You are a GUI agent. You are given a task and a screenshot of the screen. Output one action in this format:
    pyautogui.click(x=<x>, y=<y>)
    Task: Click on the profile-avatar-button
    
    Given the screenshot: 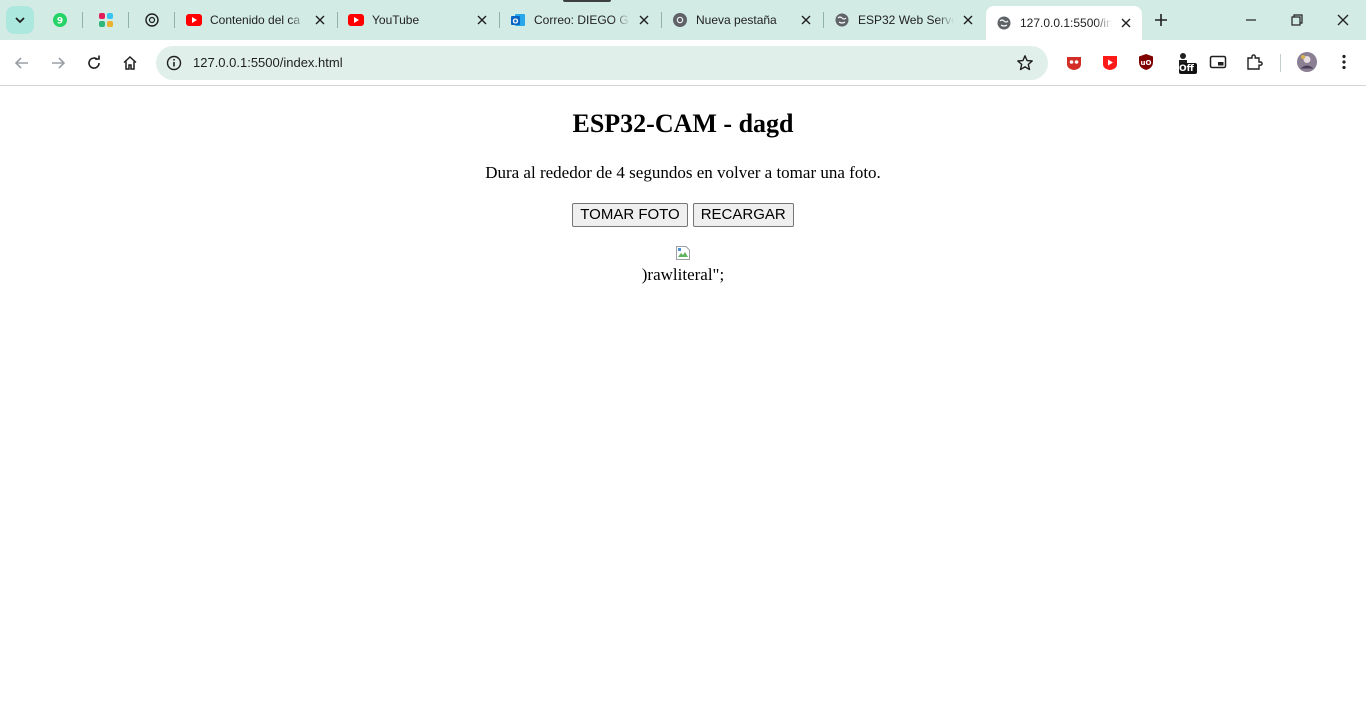 What is the action you would take?
    pyautogui.click(x=1307, y=62)
    